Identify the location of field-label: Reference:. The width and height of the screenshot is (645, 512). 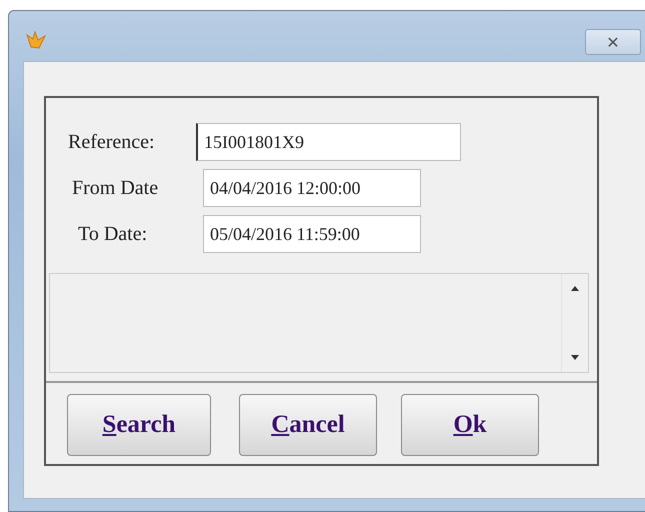
(112, 142).